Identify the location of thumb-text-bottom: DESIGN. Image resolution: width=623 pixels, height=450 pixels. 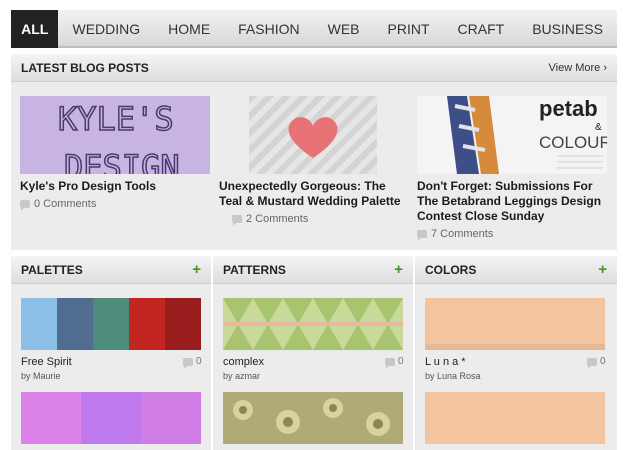
(122, 161).